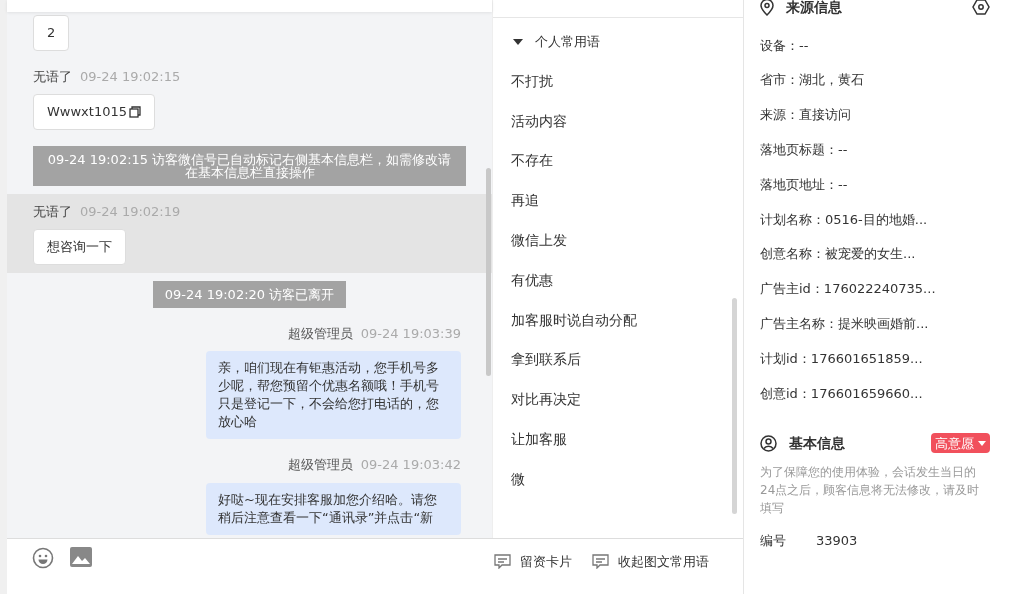 This screenshot has height=594, width=1010. I want to click on toolbar-action: 留资卡片, so click(533, 562).